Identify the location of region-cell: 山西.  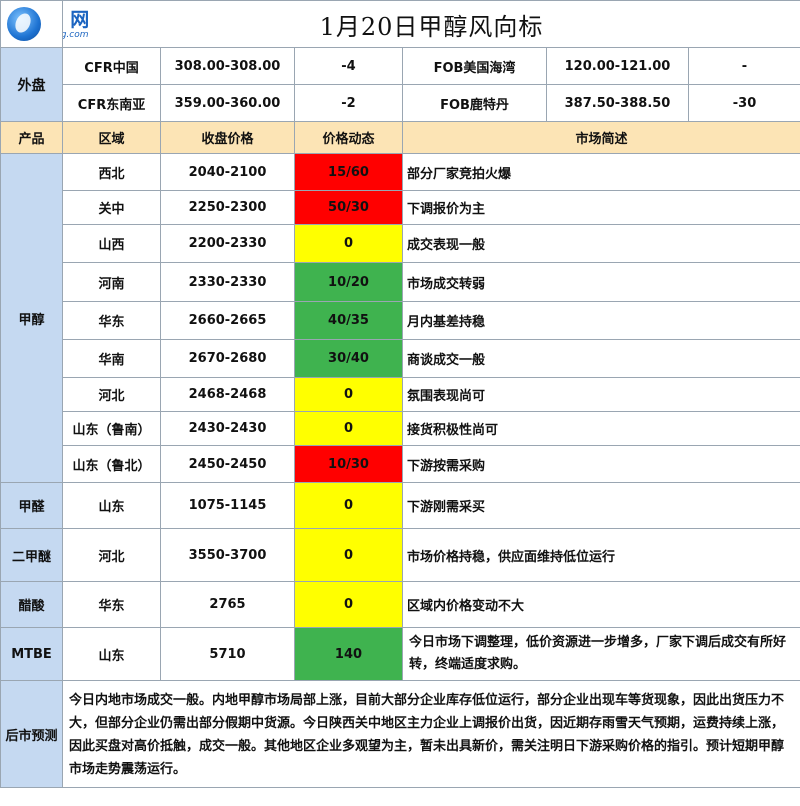
(111, 243).